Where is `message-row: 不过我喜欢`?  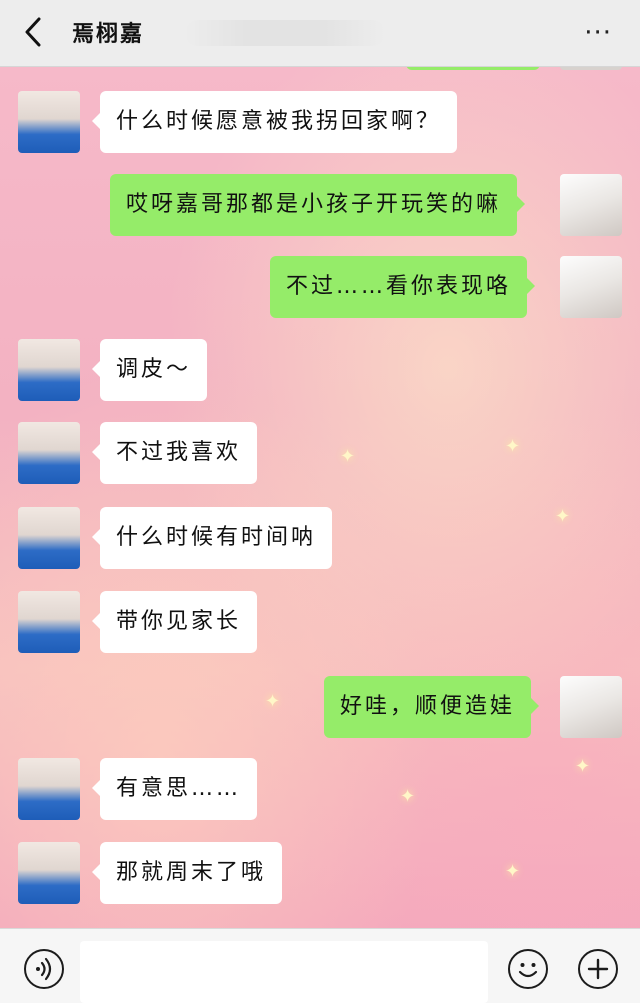
message-row: 不过我喜欢 is located at coordinates (320, 455).